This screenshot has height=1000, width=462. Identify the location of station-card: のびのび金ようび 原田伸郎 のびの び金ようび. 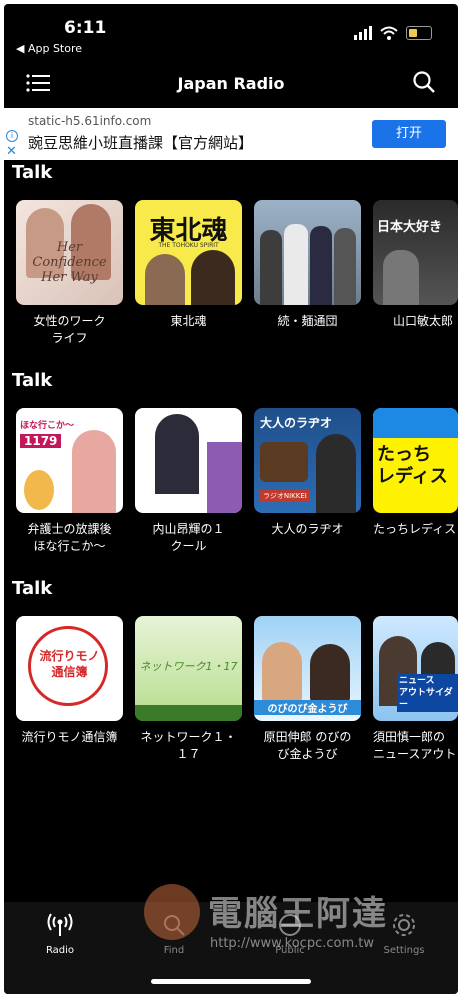
(307, 689).